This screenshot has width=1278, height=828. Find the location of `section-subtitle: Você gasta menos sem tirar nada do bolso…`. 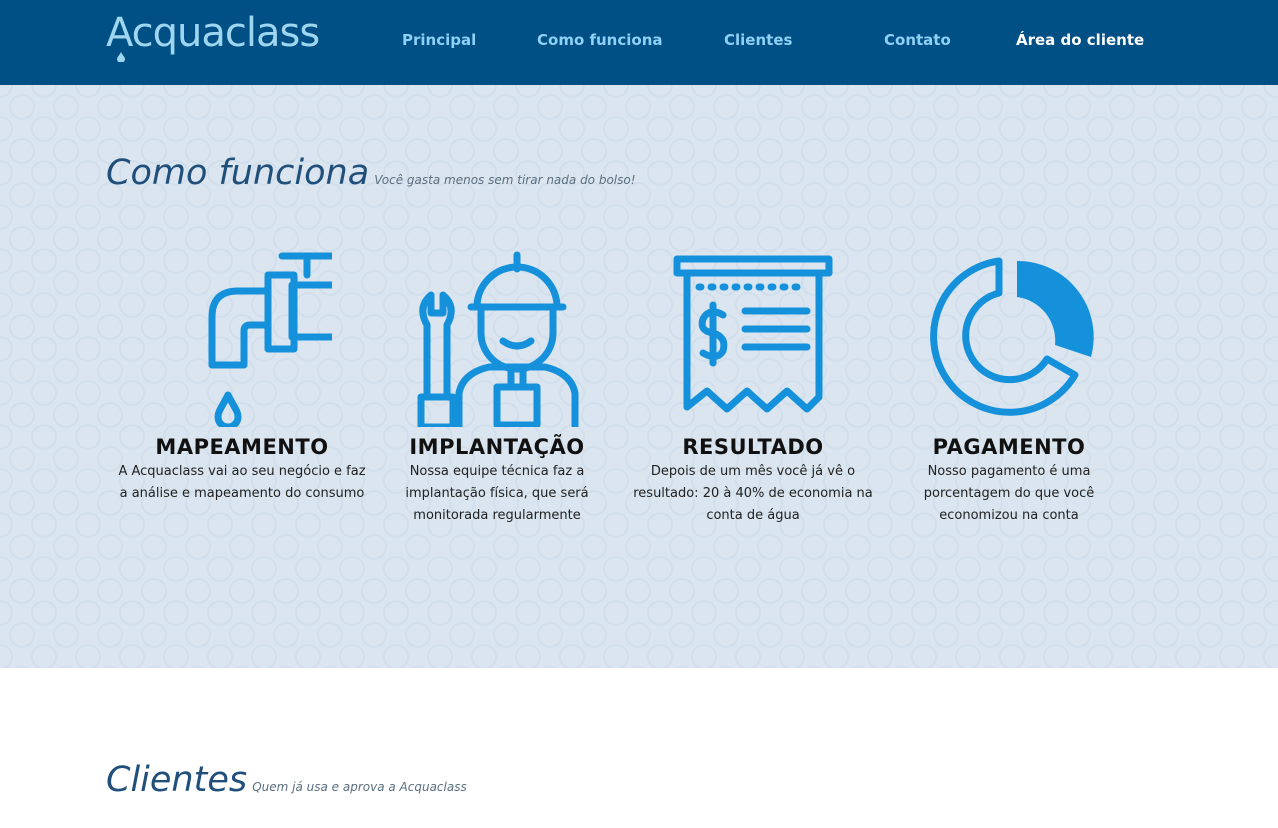

section-subtitle: Você gasta menos sem tirar nada do bolso… is located at coordinates (505, 180).